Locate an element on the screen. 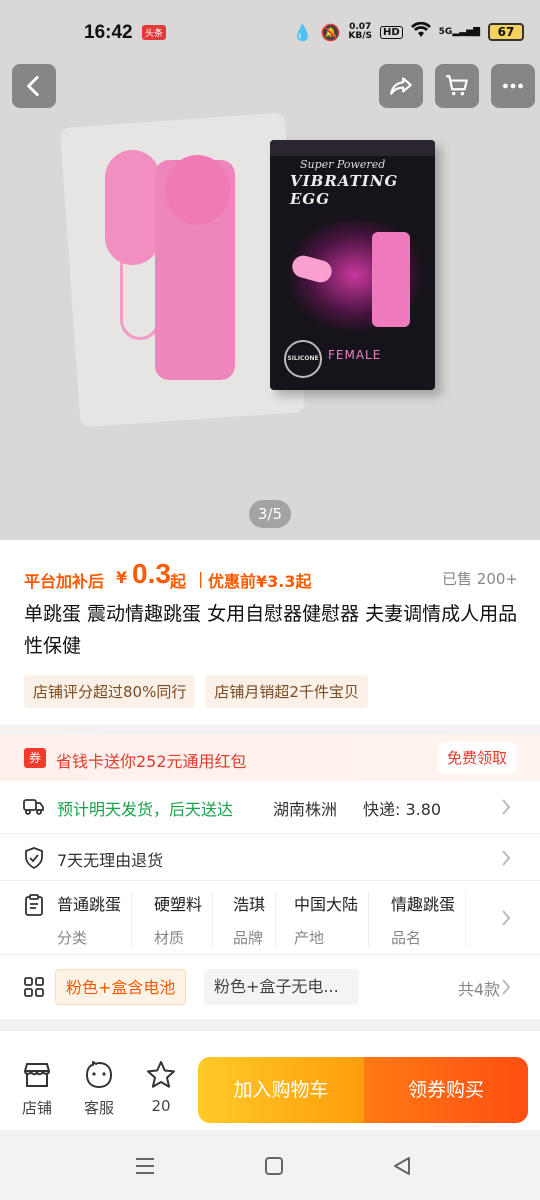 The height and width of the screenshot is (1200, 540). original-price: 优惠前¥3.3起 is located at coordinates (260, 581).